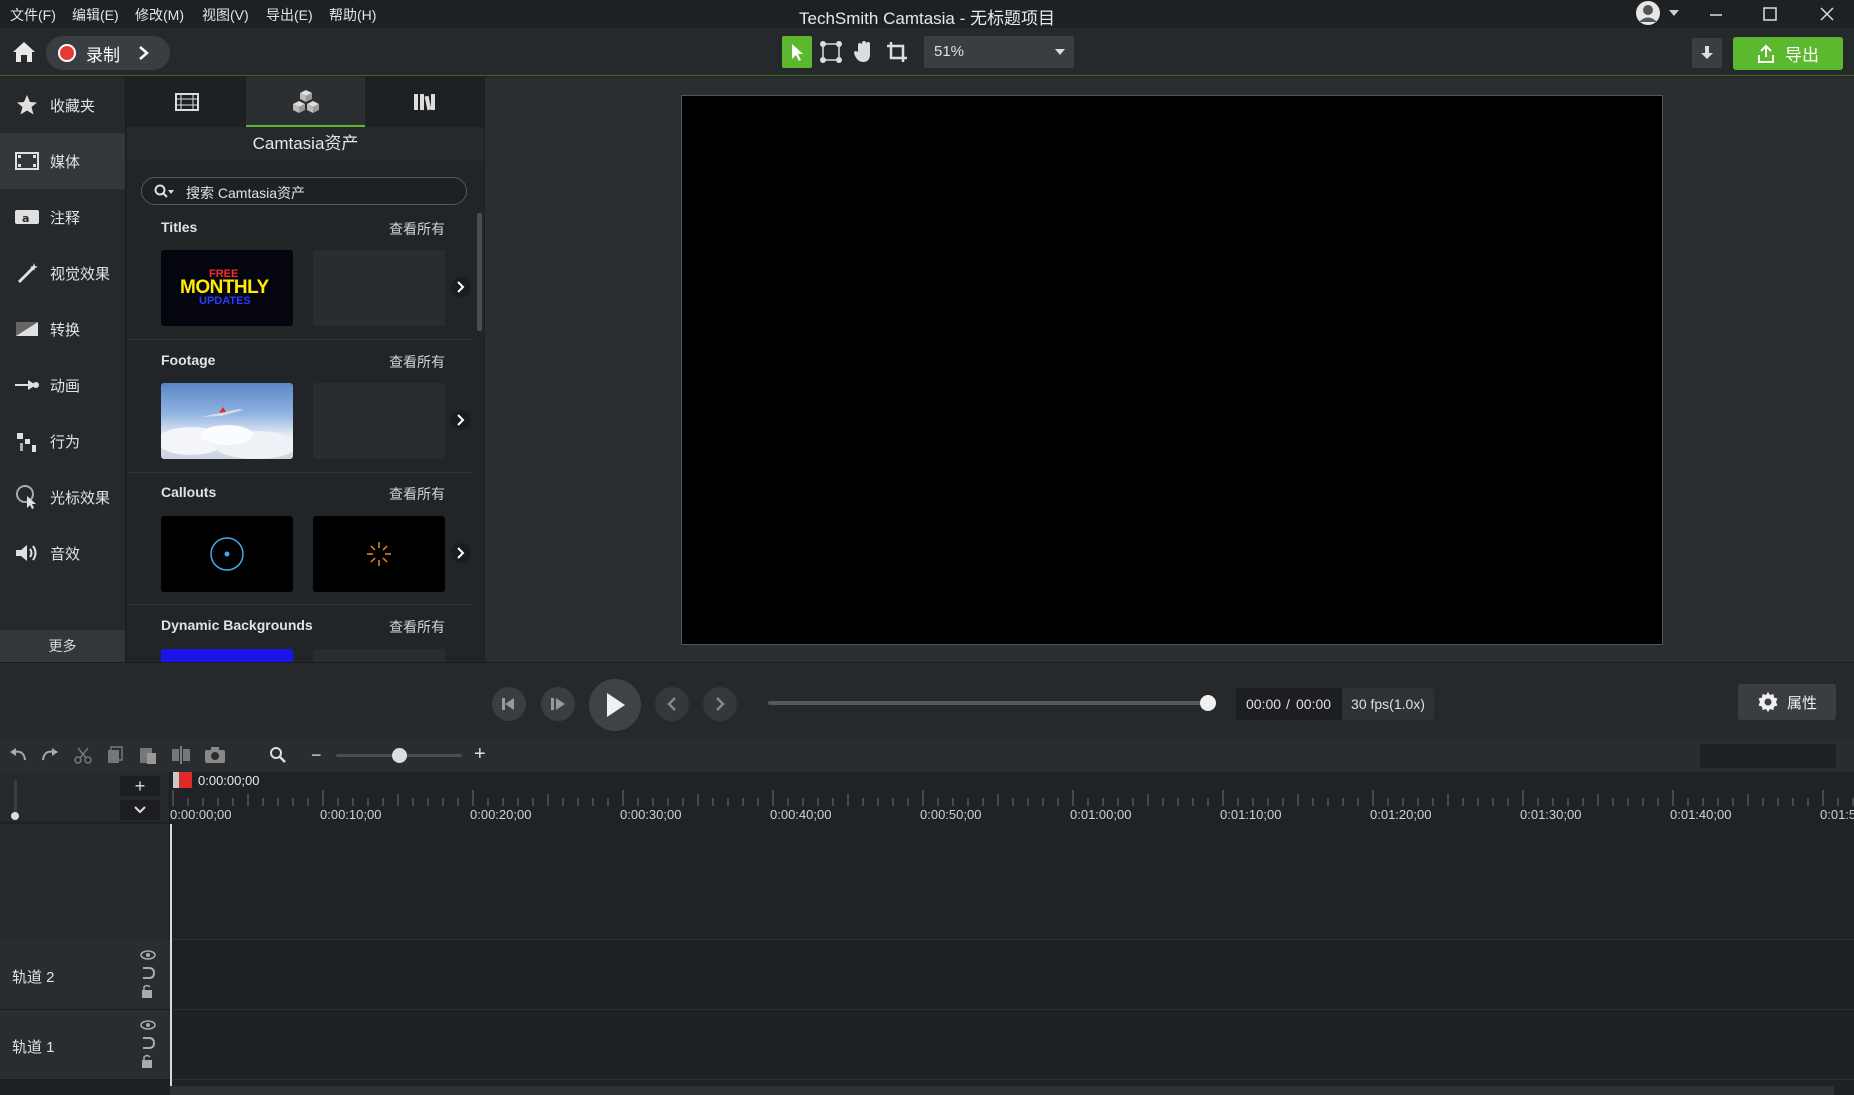 This screenshot has width=1854, height=1095. Describe the element at coordinates (140, 786) in the screenshot. I see `add-track-icon: +` at that location.